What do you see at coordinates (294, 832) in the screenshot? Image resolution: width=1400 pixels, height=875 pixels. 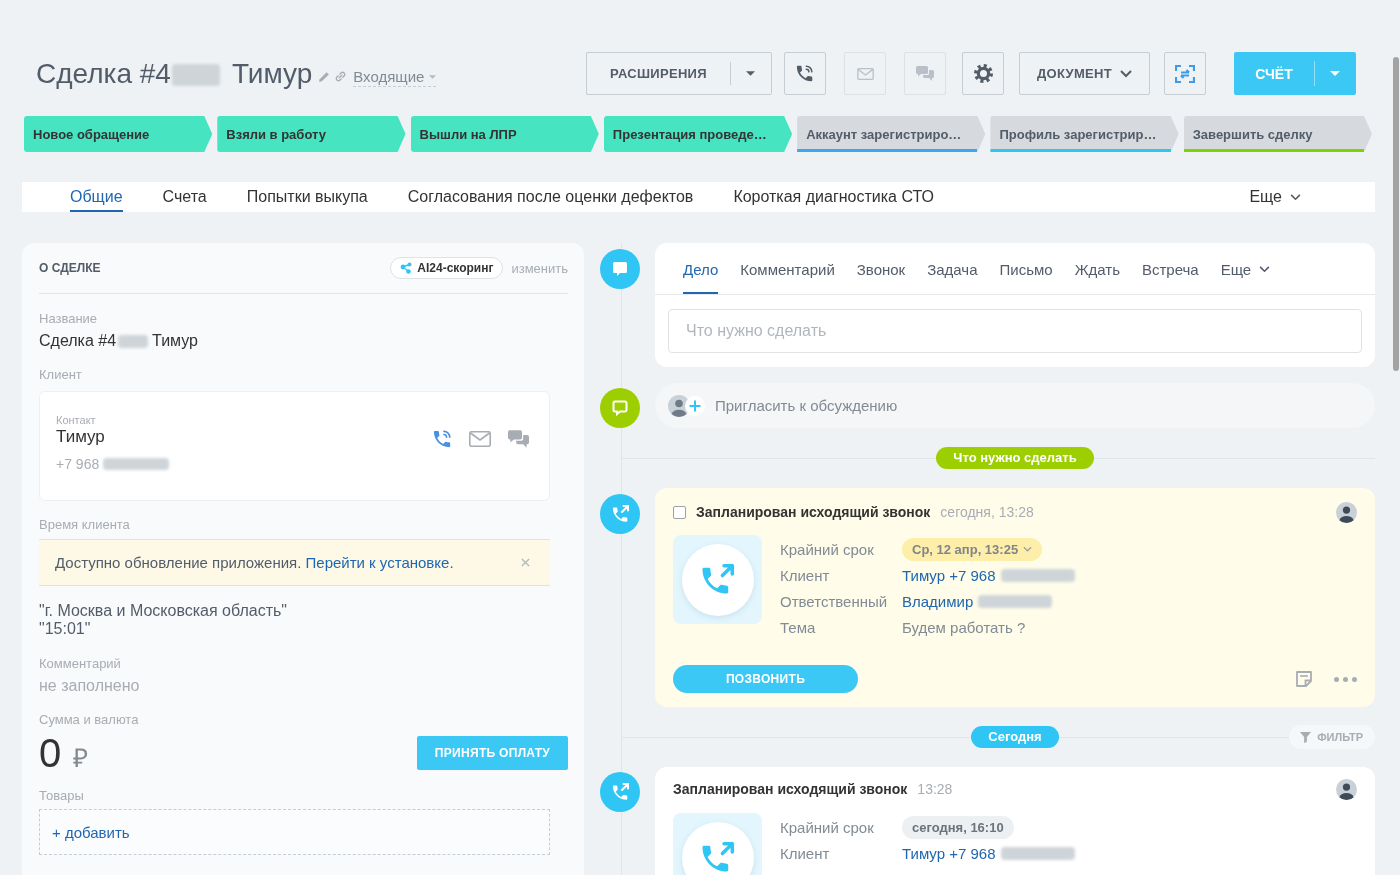 I see `products-field: + добавить` at bounding box center [294, 832].